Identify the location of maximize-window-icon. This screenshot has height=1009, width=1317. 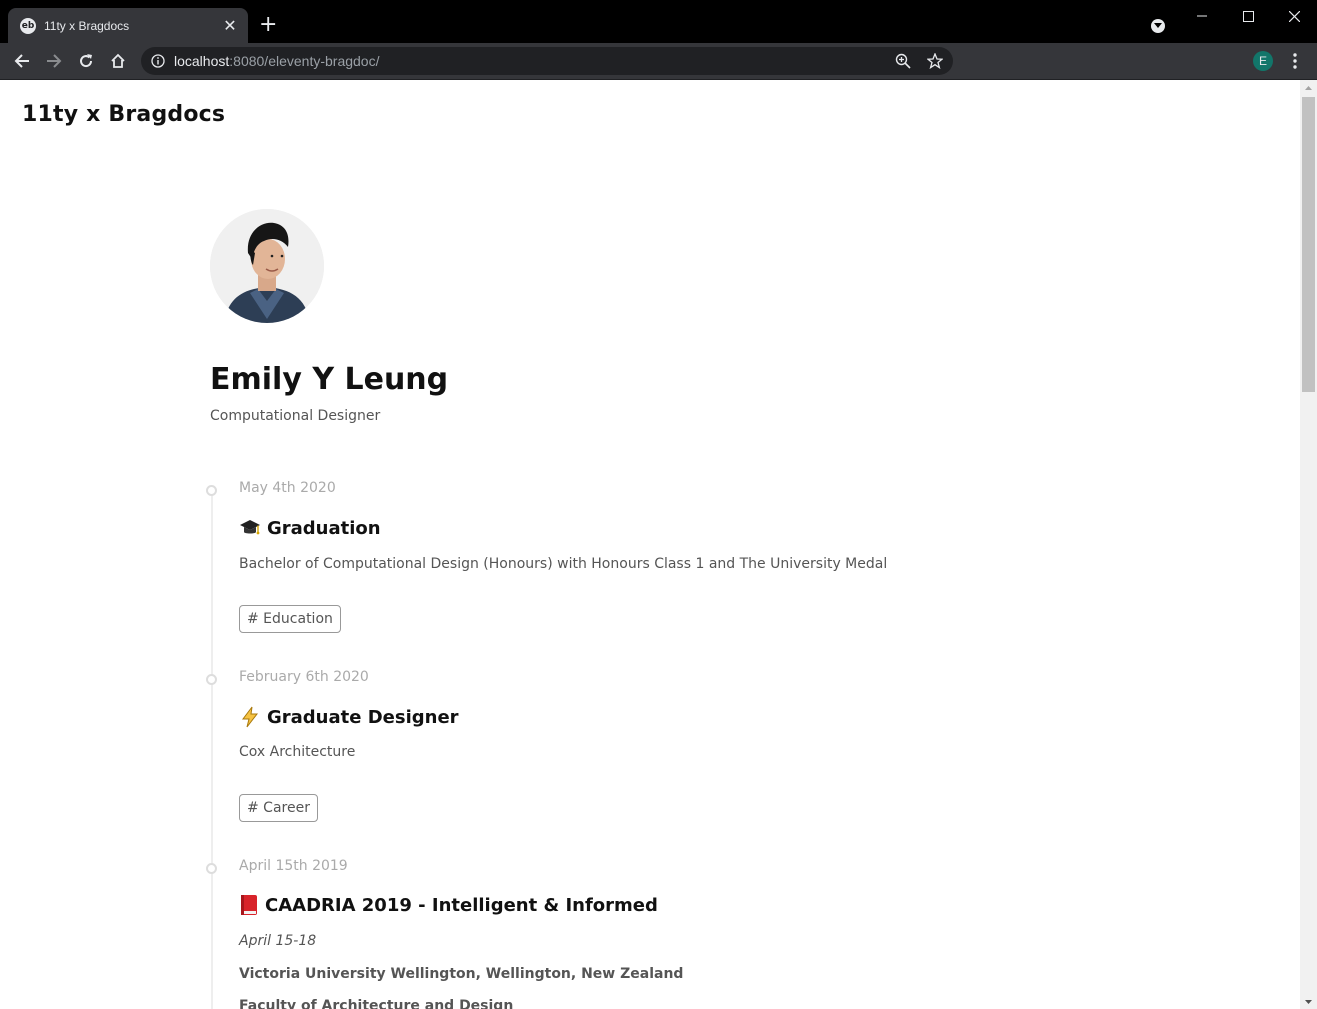
(1248, 16).